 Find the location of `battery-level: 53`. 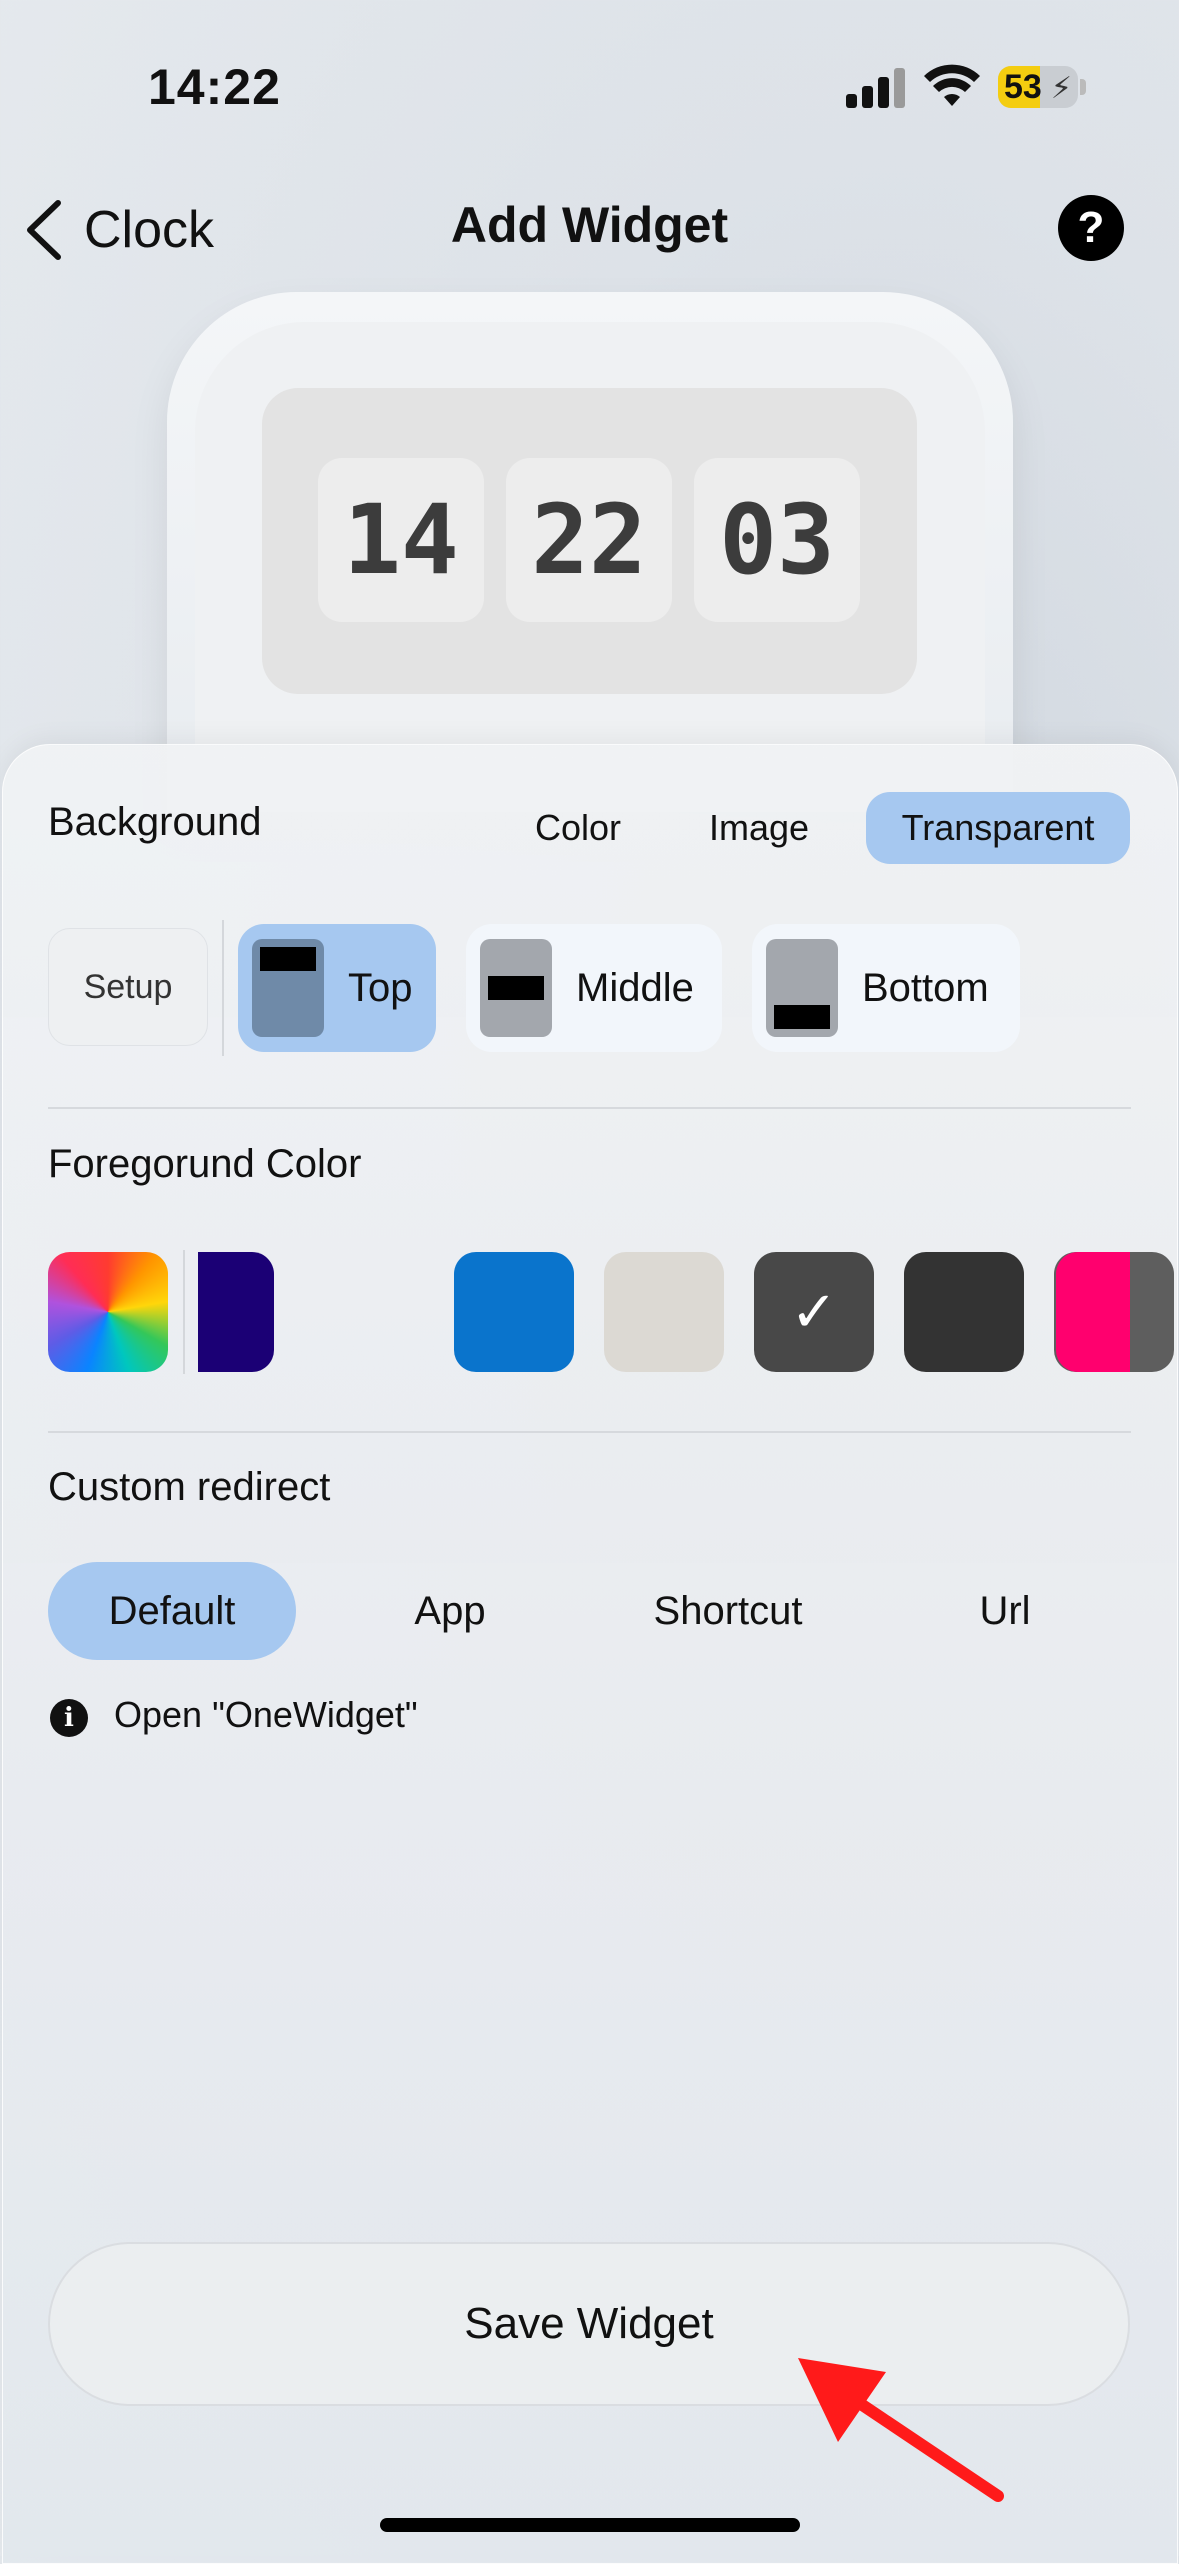

battery-level: 53 is located at coordinates (1023, 87).